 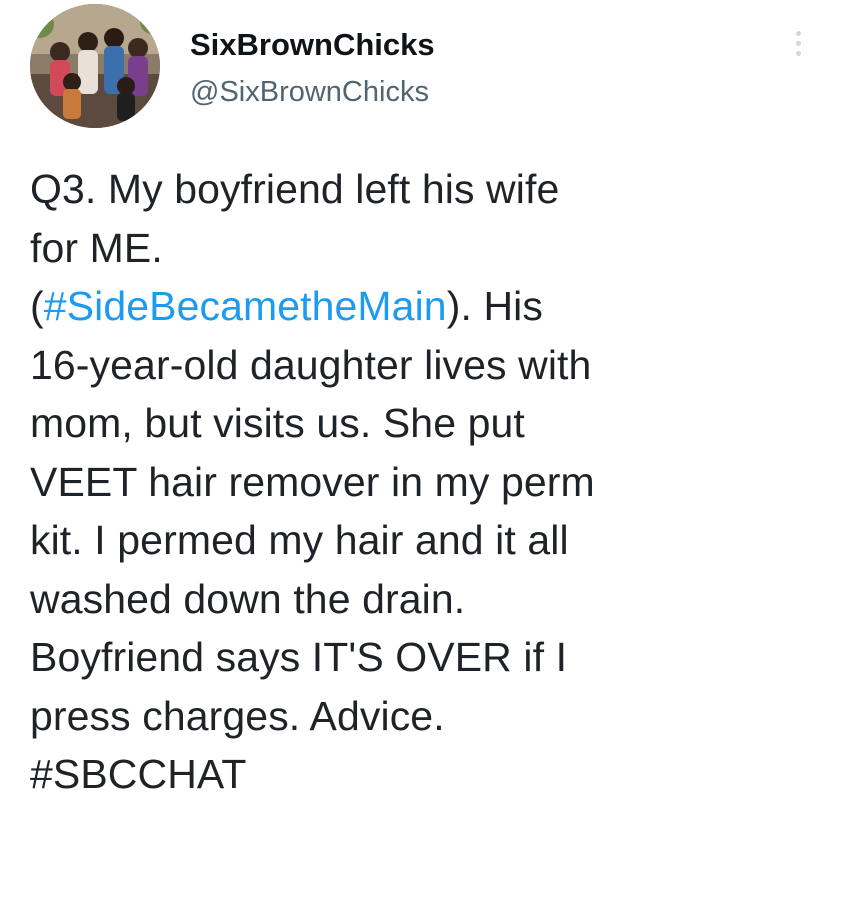 I want to click on tweet-line: VEET hair remover in my perm, so click(x=312, y=481).